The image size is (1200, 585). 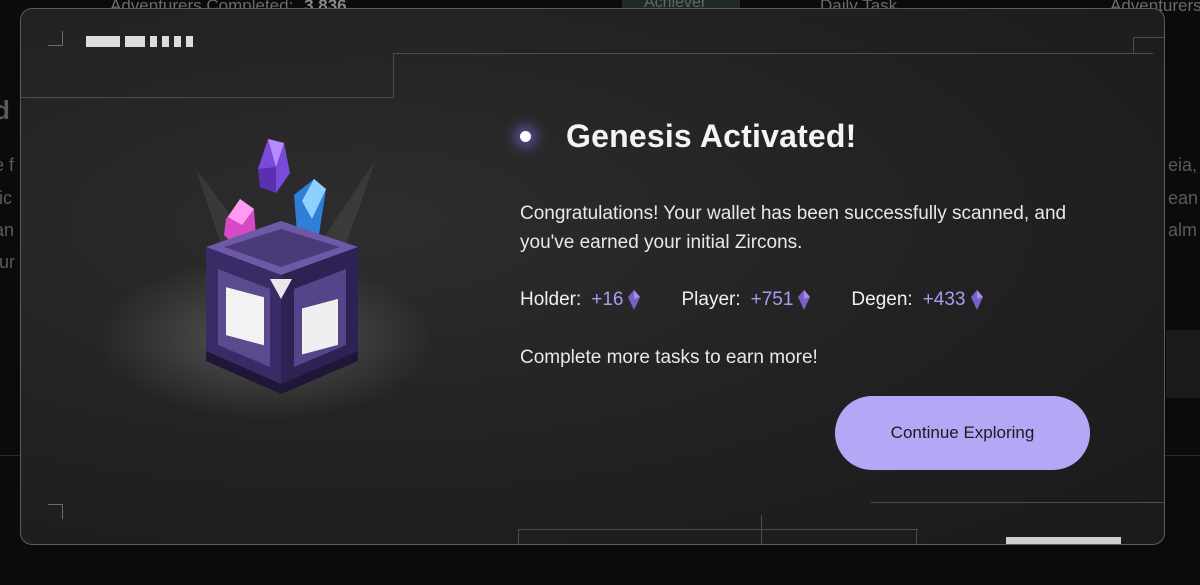 I want to click on reward-label: Degen:, so click(x=882, y=299).